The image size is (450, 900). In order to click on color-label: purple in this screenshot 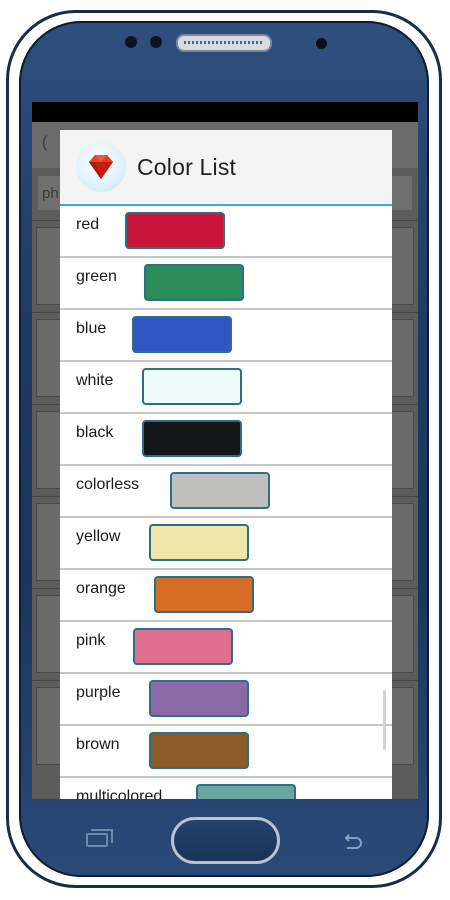, I will do `click(98, 692)`.